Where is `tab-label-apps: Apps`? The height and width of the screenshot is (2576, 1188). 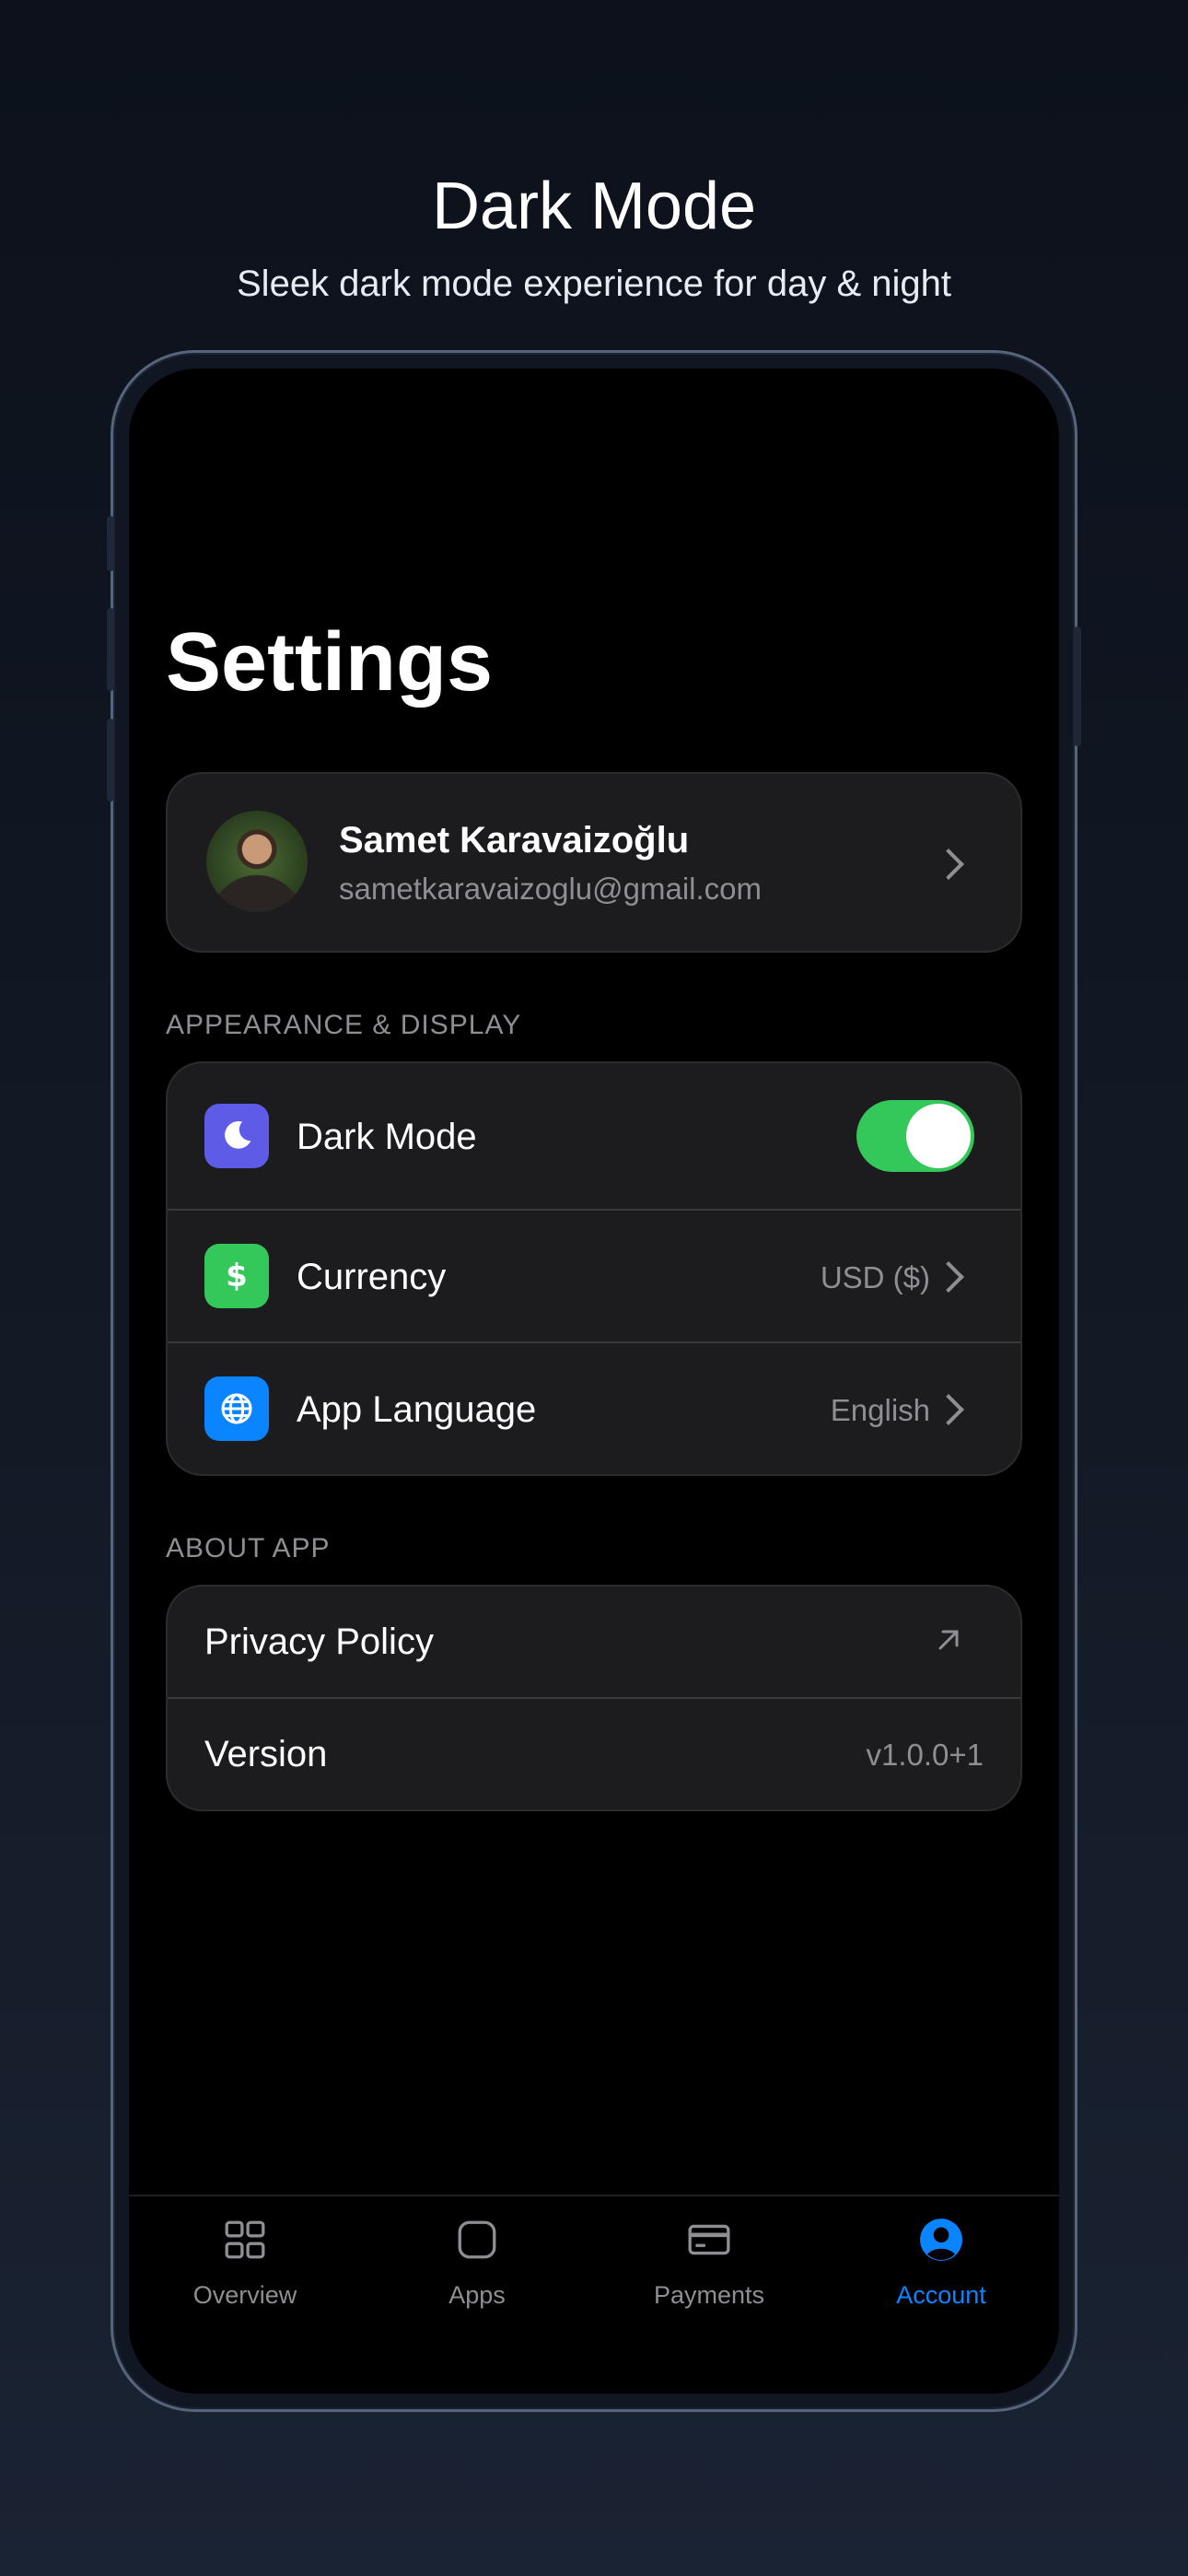 tab-label-apps: Apps is located at coordinates (477, 2295).